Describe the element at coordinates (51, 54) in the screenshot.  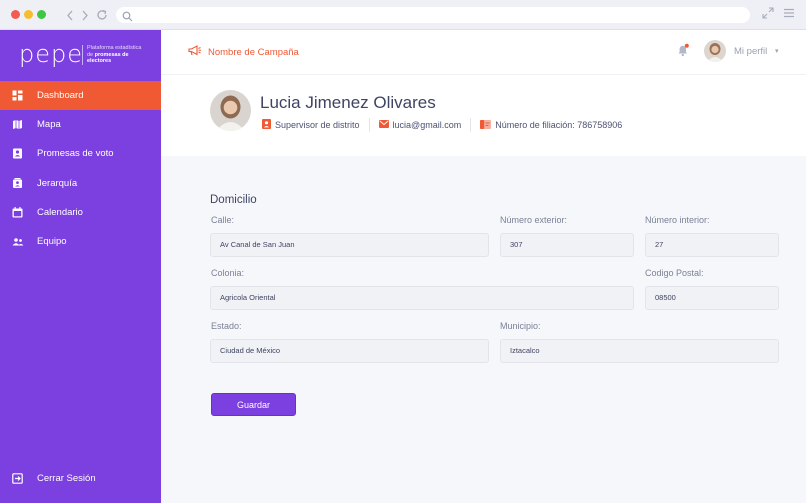
I see `logo-wordmark: pepe` at that location.